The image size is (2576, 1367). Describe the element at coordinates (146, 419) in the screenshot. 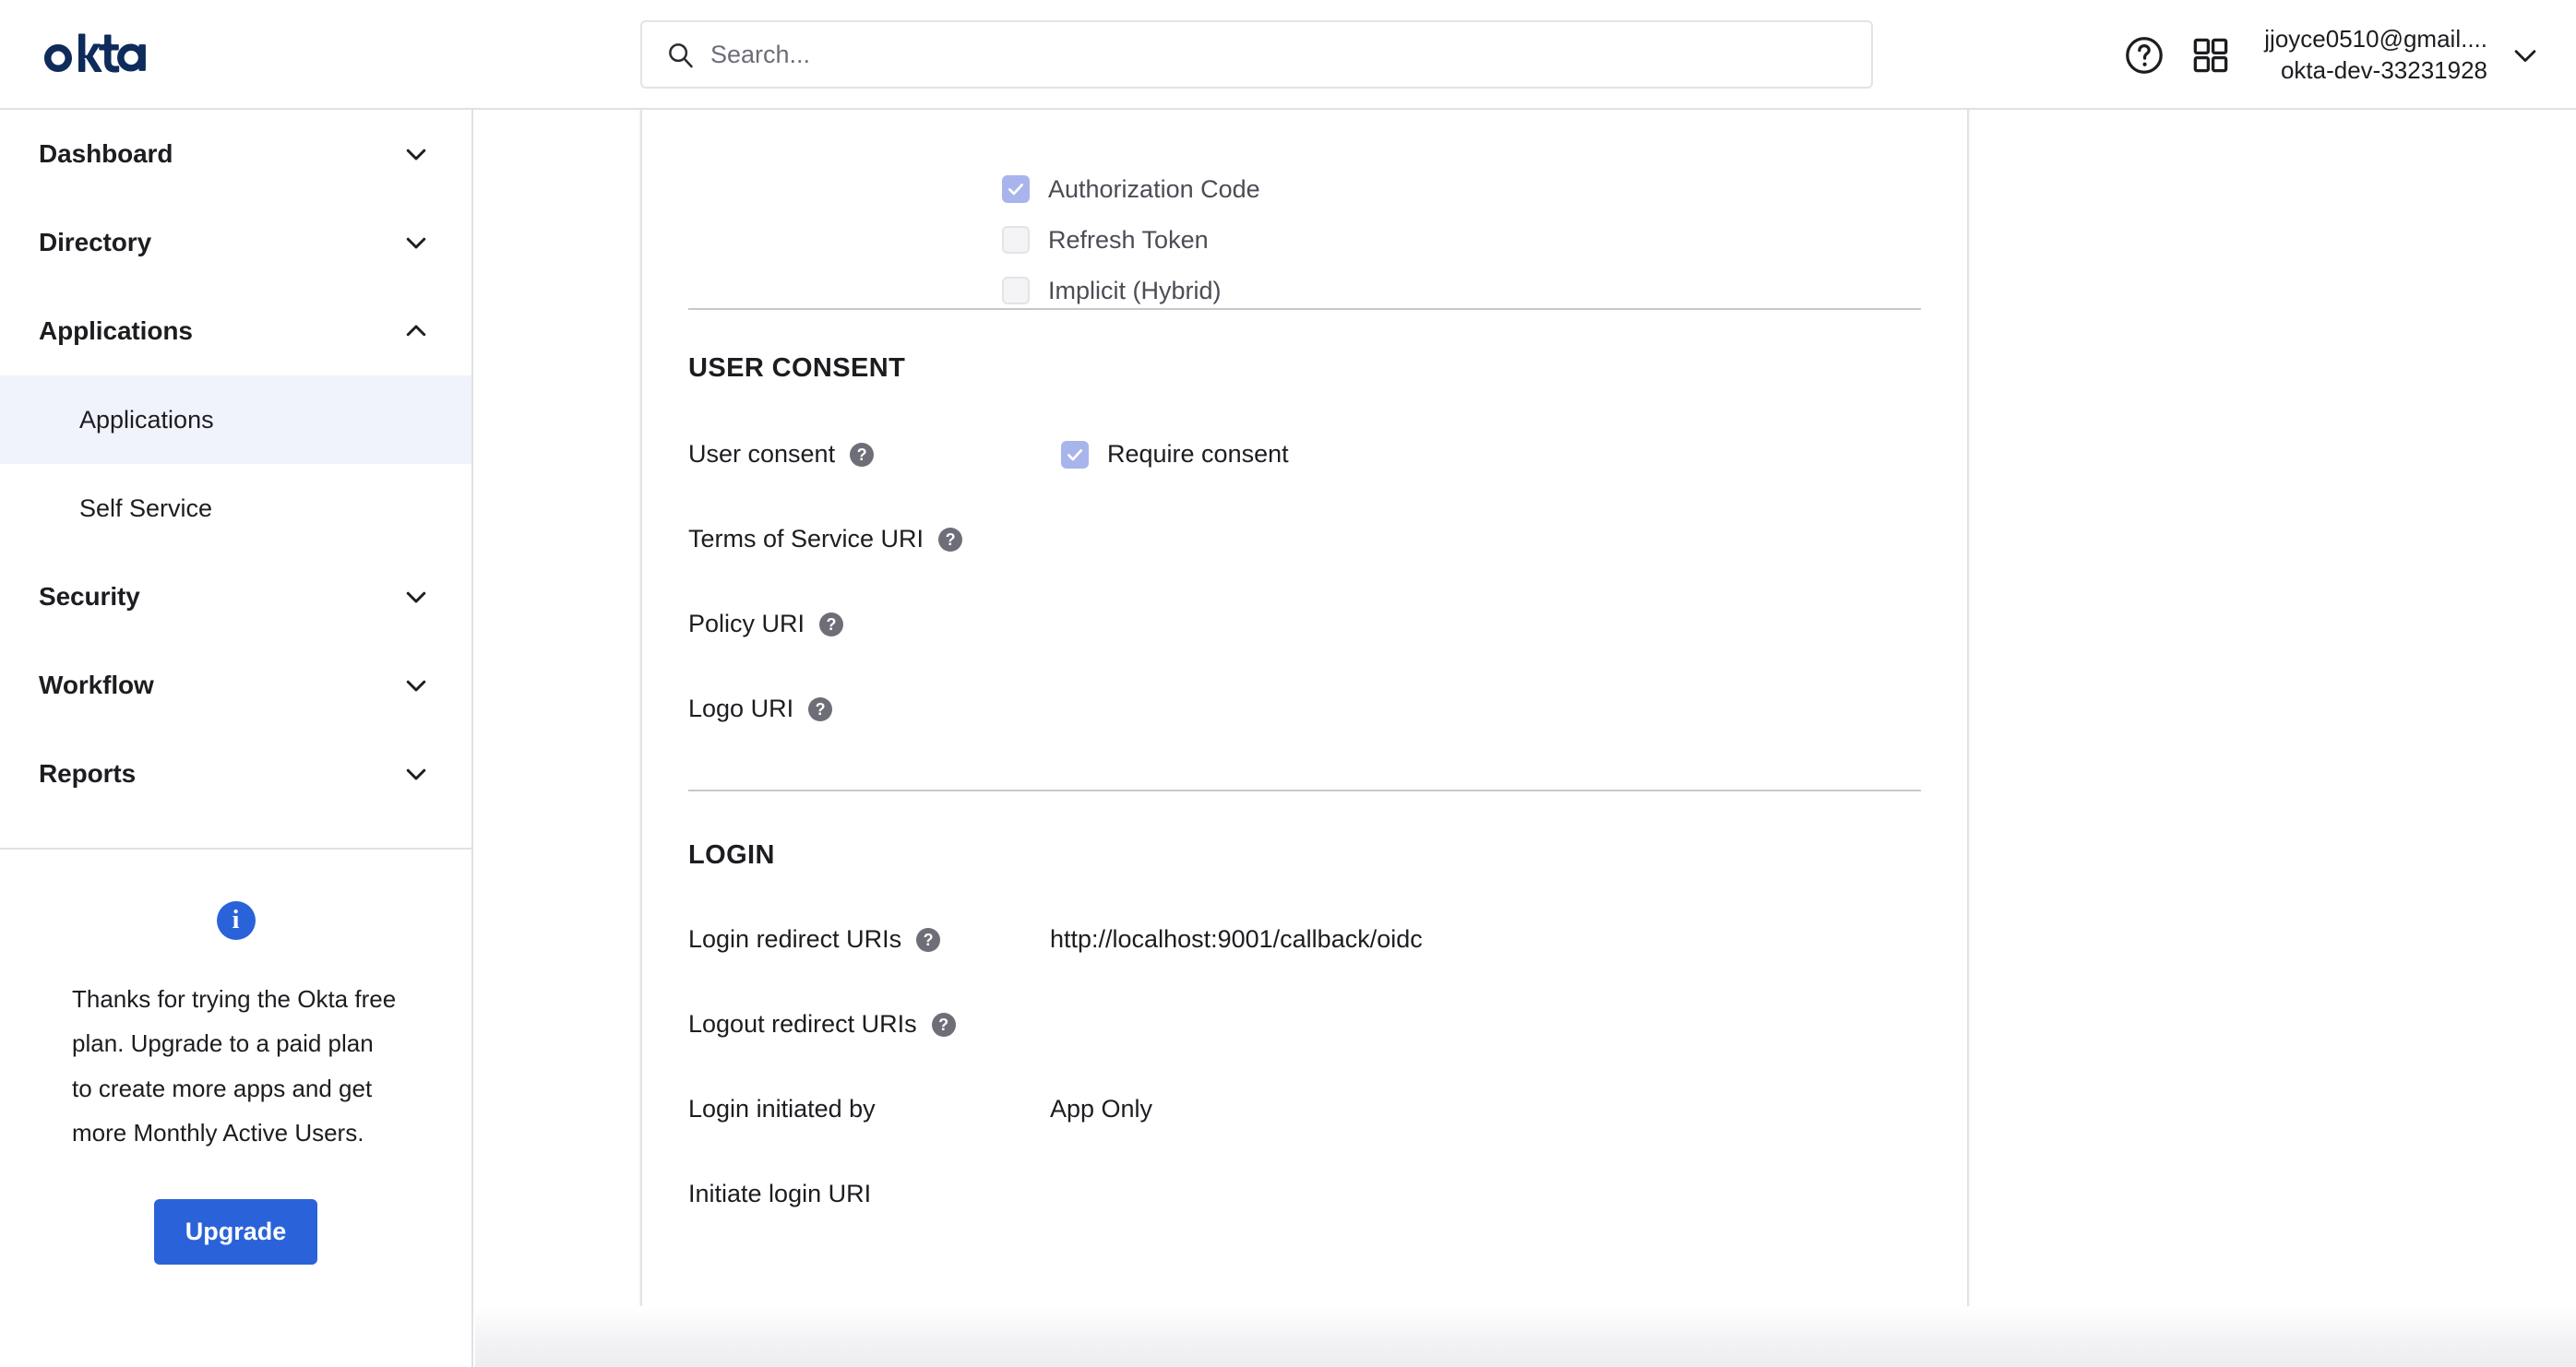

I see `sidebar-subitem-label: Applications` at that location.